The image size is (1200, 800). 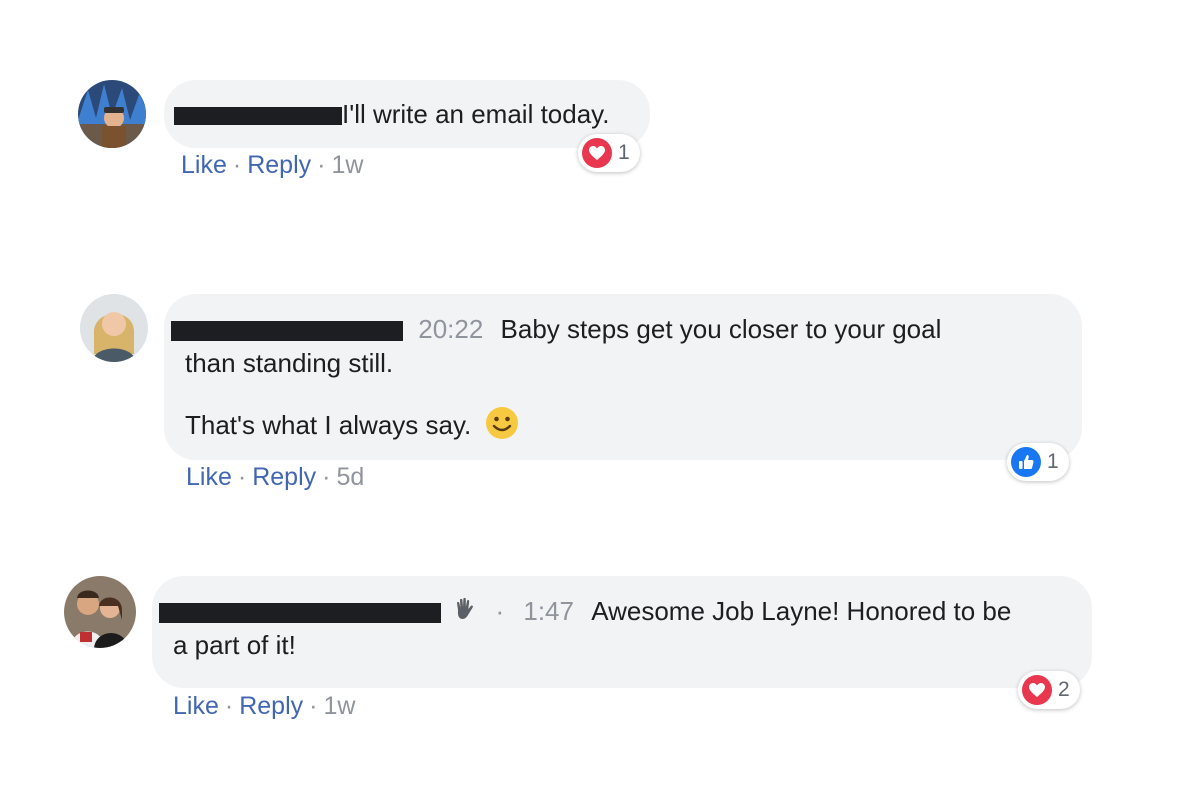 What do you see at coordinates (476, 114) in the screenshot?
I see `comment-text: I'll write an email today.` at bounding box center [476, 114].